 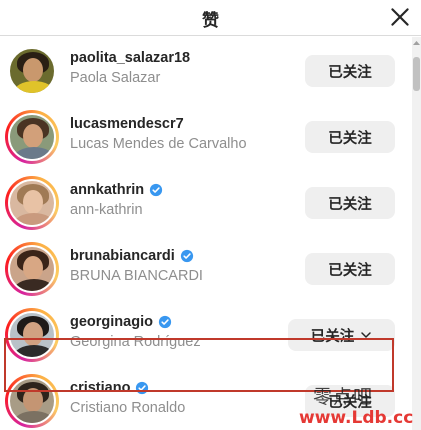 What do you see at coordinates (135, 322) in the screenshot?
I see `username: georginagio` at bounding box center [135, 322].